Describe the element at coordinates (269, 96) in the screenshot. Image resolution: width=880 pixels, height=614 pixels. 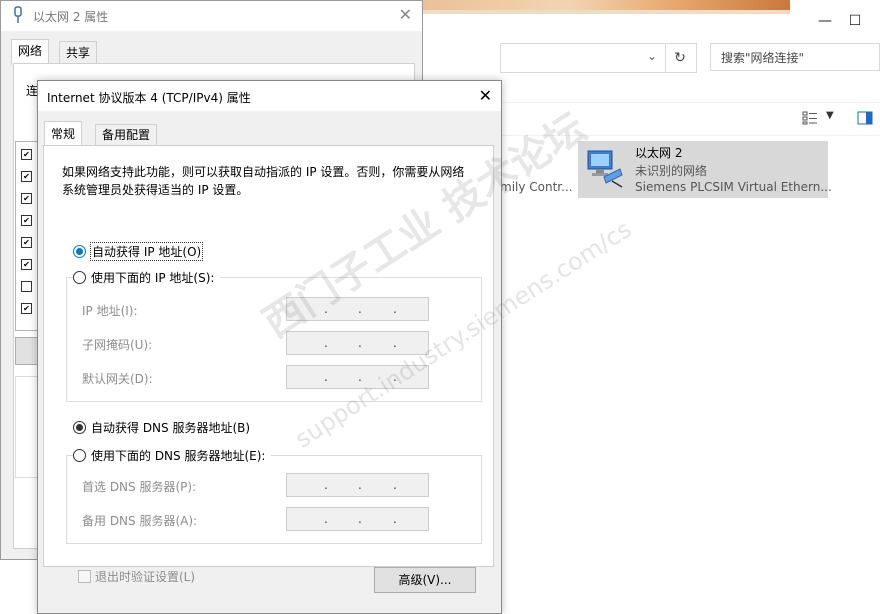
I see `dialog-titlebar: Internet 协议版本 4 (TCP/IPv4) 属性 ✕` at that location.